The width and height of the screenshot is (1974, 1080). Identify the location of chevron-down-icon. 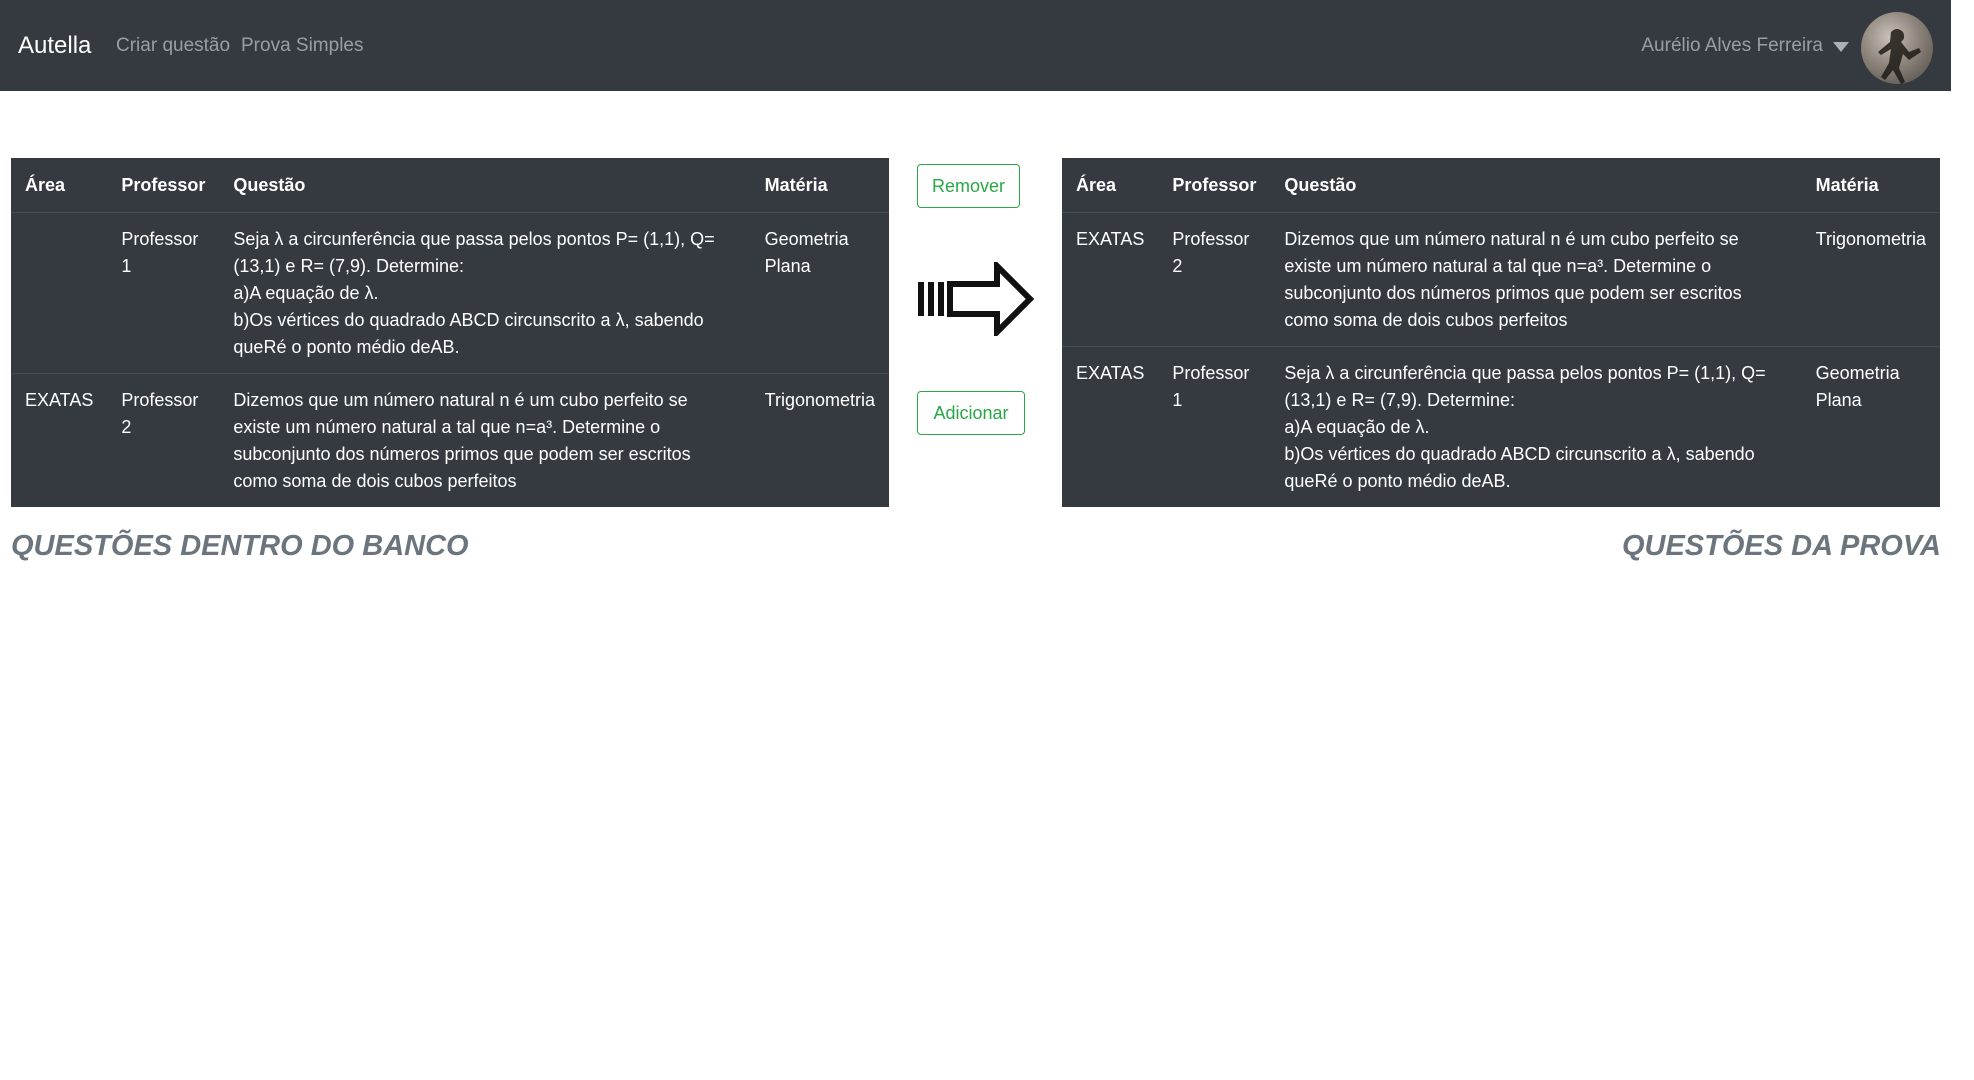
(1841, 47).